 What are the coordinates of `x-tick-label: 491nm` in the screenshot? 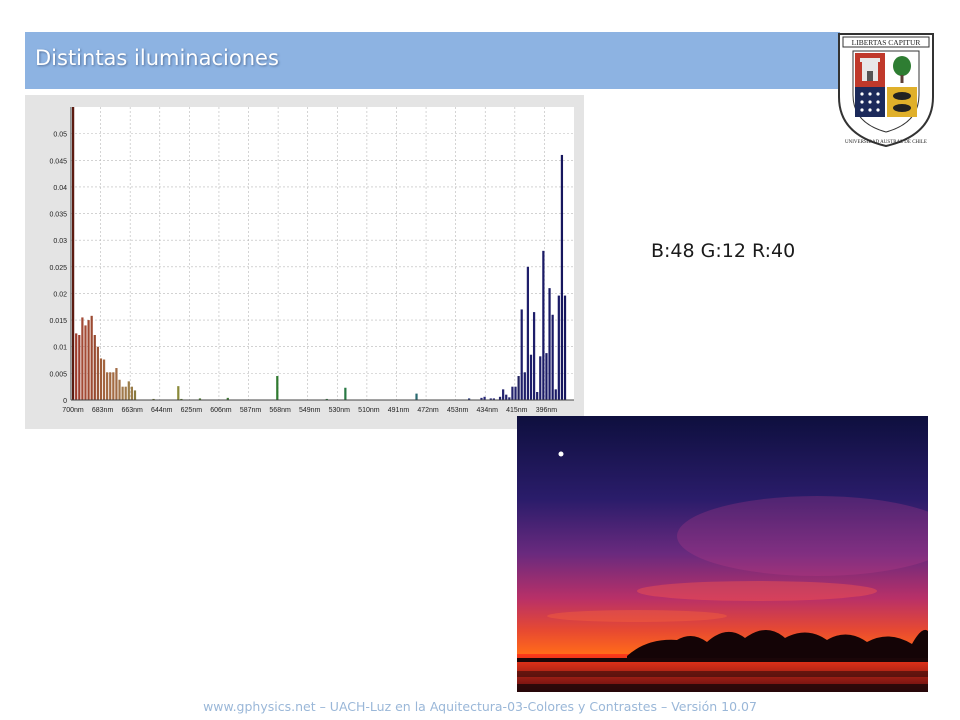 It's located at (399, 410).